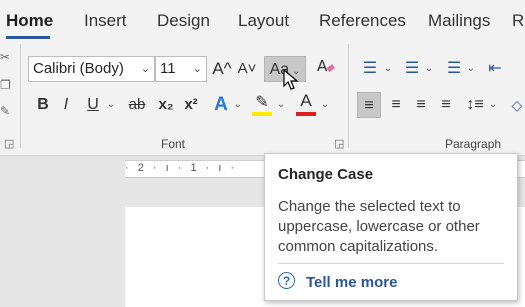 Image resolution: width=525 pixels, height=307 pixels. Describe the element at coordinates (105, 21) in the screenshot. I see `tab-insert: Insert` at that location.